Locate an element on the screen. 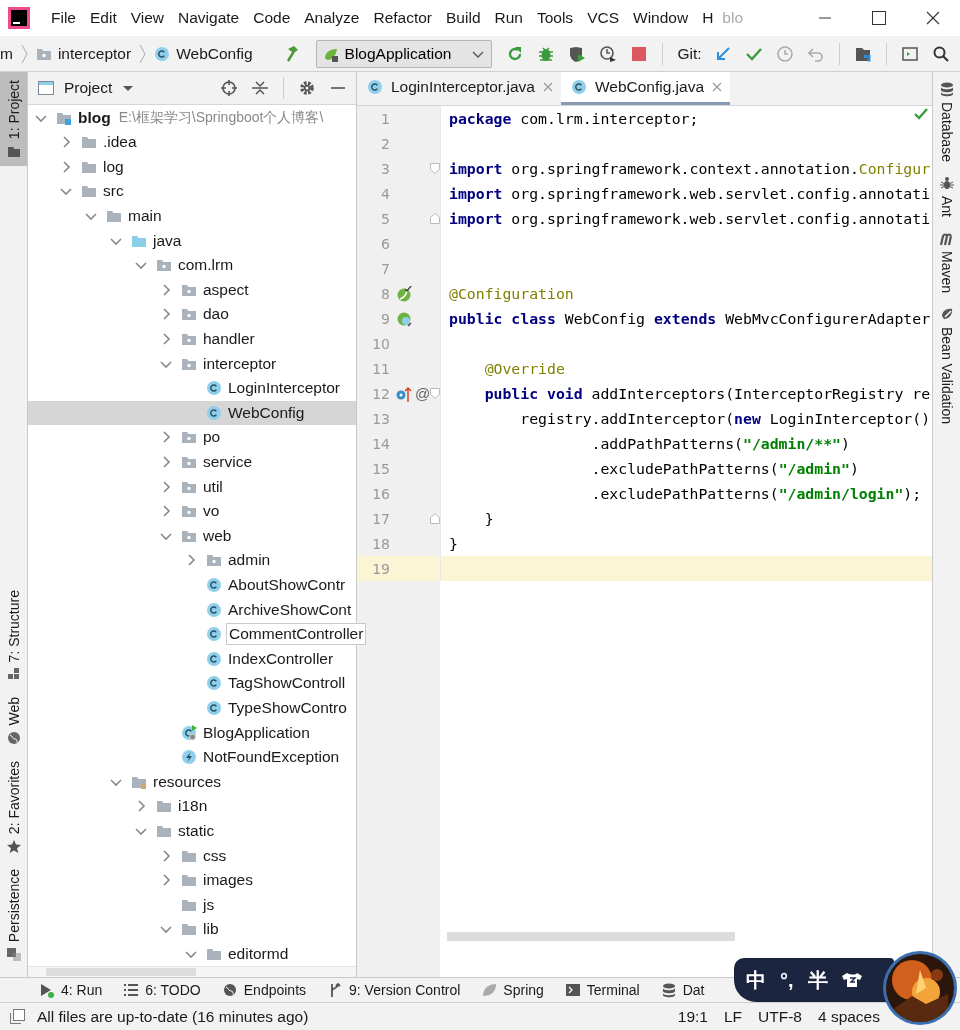 The image size is (960, 1030). menu-item: Tools is located at coordinates (555, 18).